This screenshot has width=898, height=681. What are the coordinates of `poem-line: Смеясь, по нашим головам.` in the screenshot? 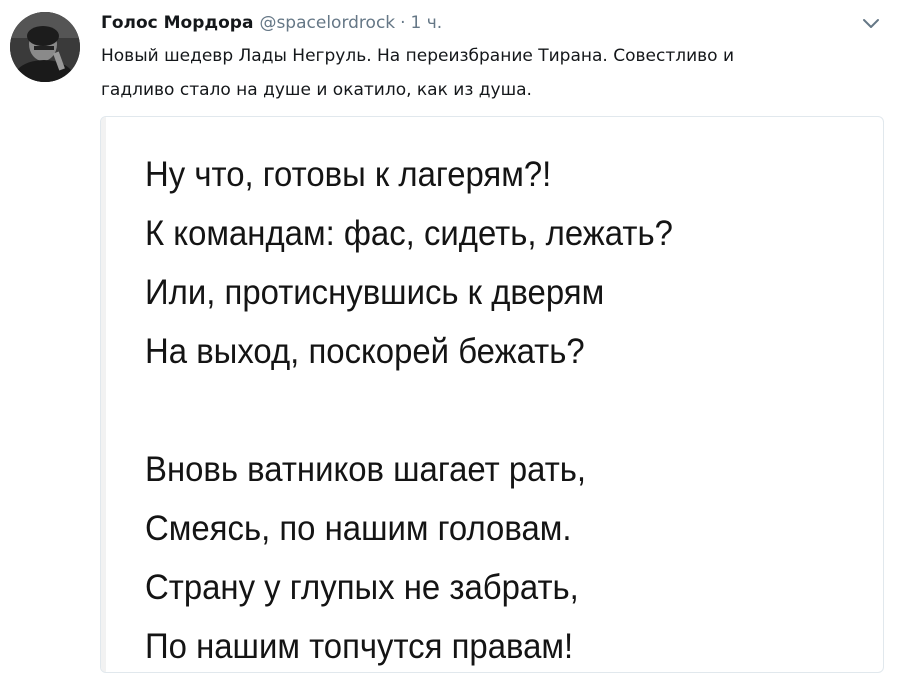 It's located at (358, 528).